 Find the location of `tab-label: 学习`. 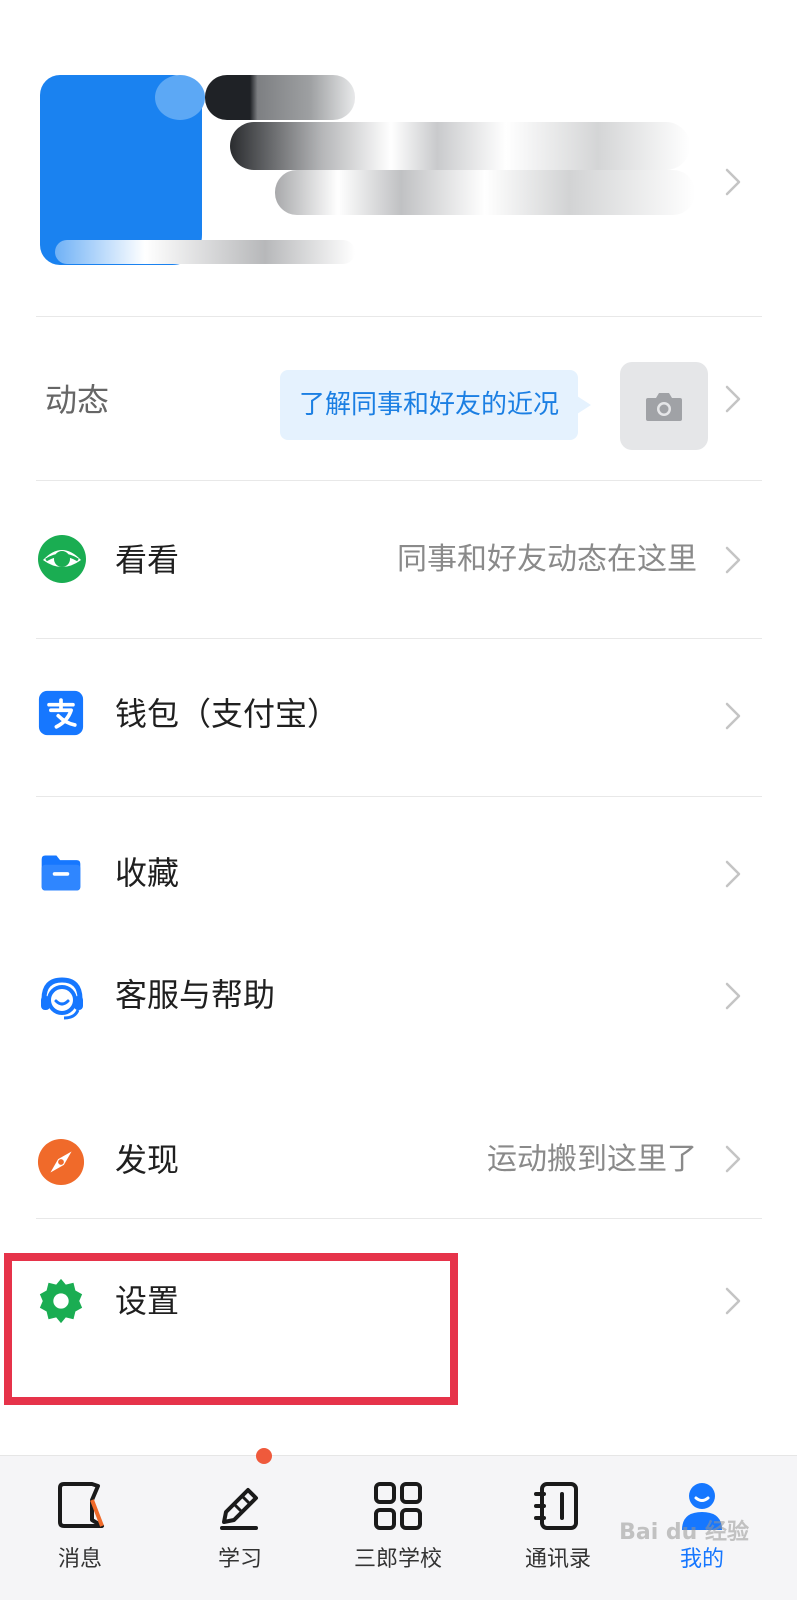

tab-label: 学习 is located at coordinates (239, 1559).